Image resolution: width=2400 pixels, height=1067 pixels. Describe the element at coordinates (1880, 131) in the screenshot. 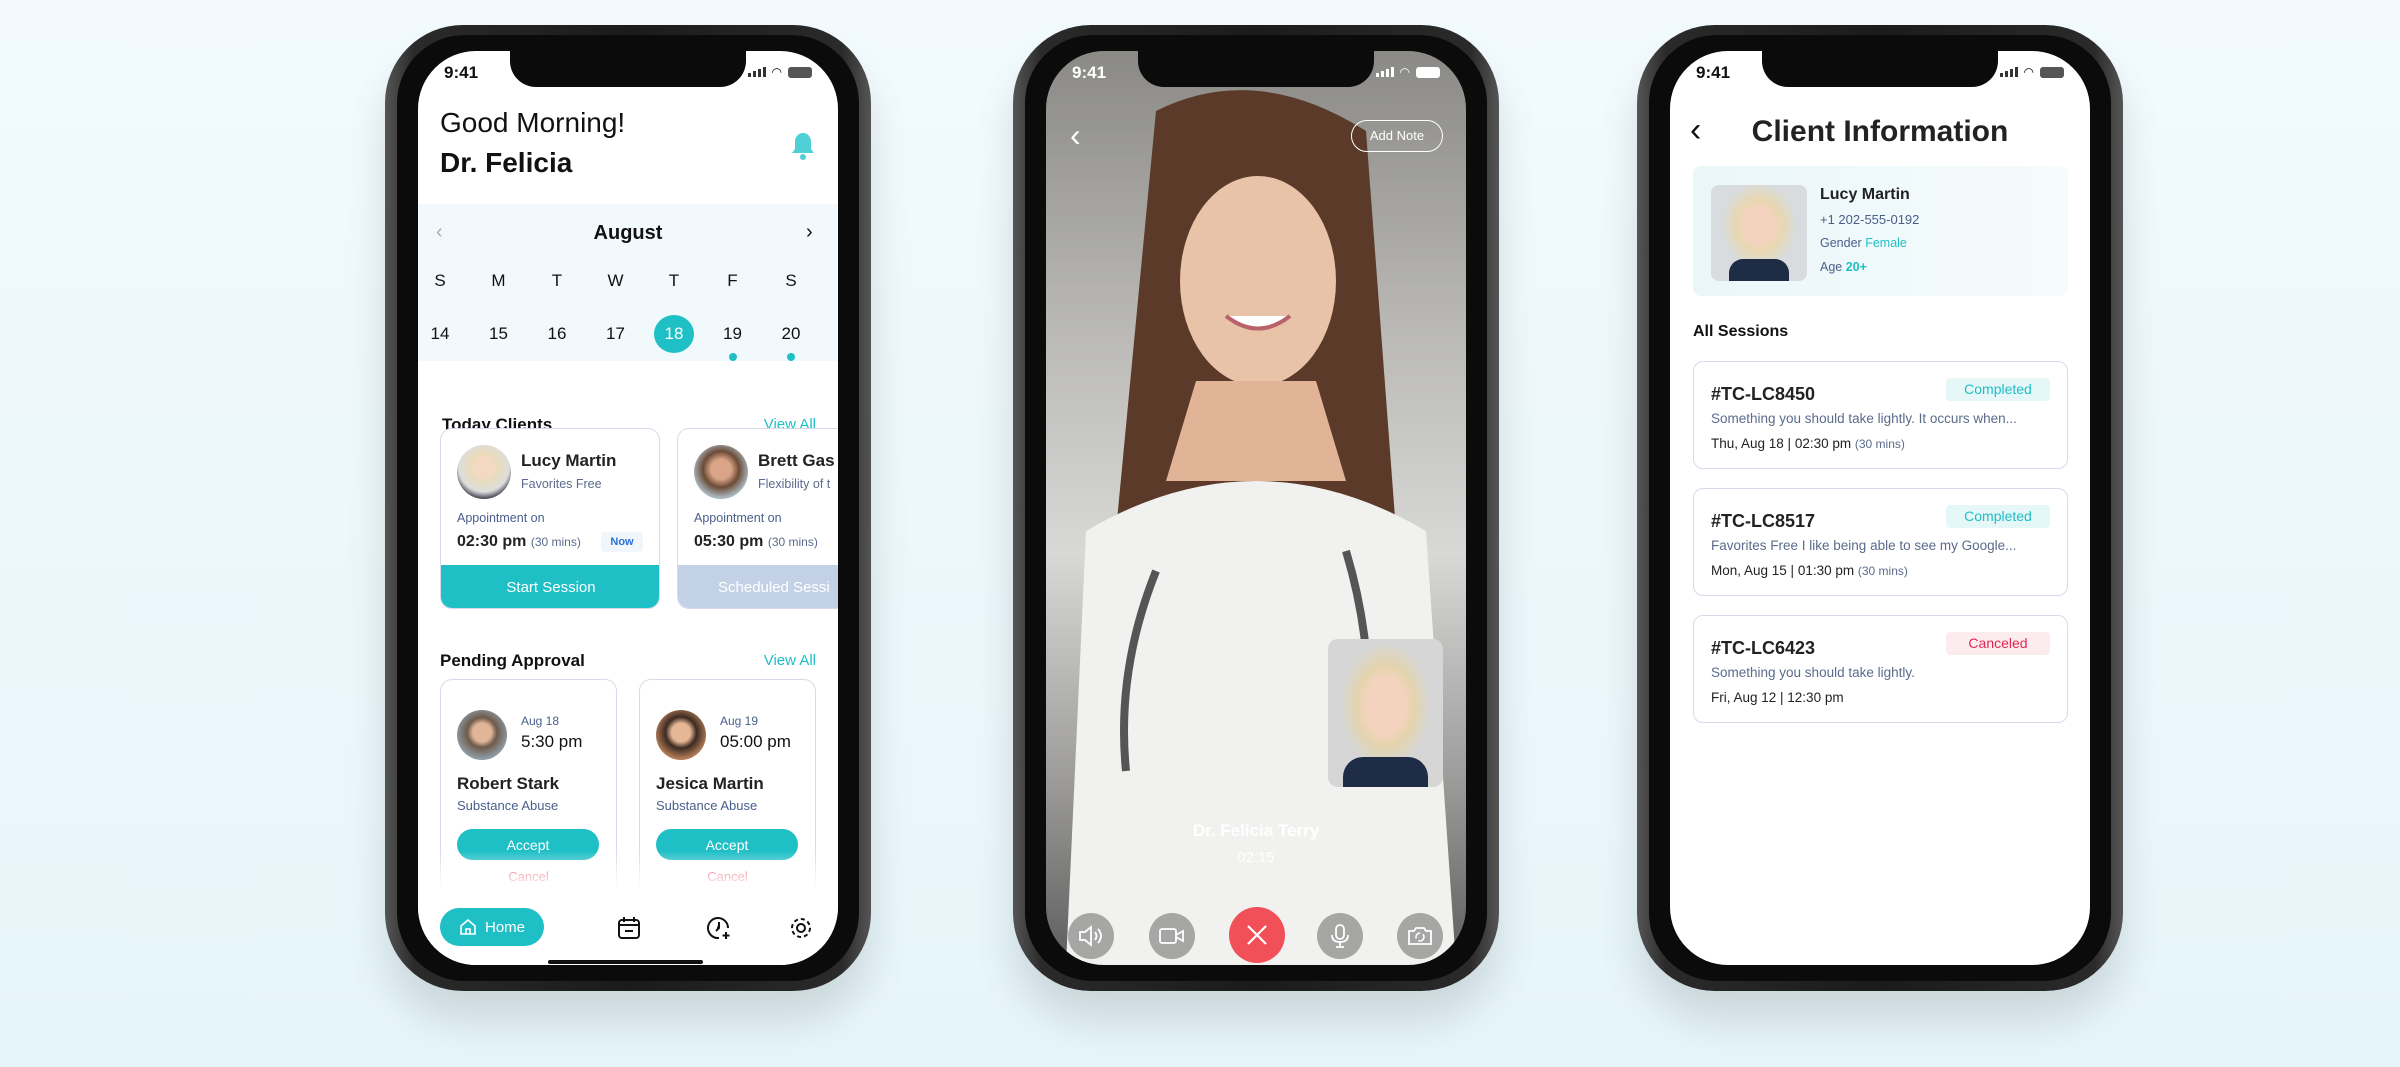

I see `page-title: Client Information` at that location.